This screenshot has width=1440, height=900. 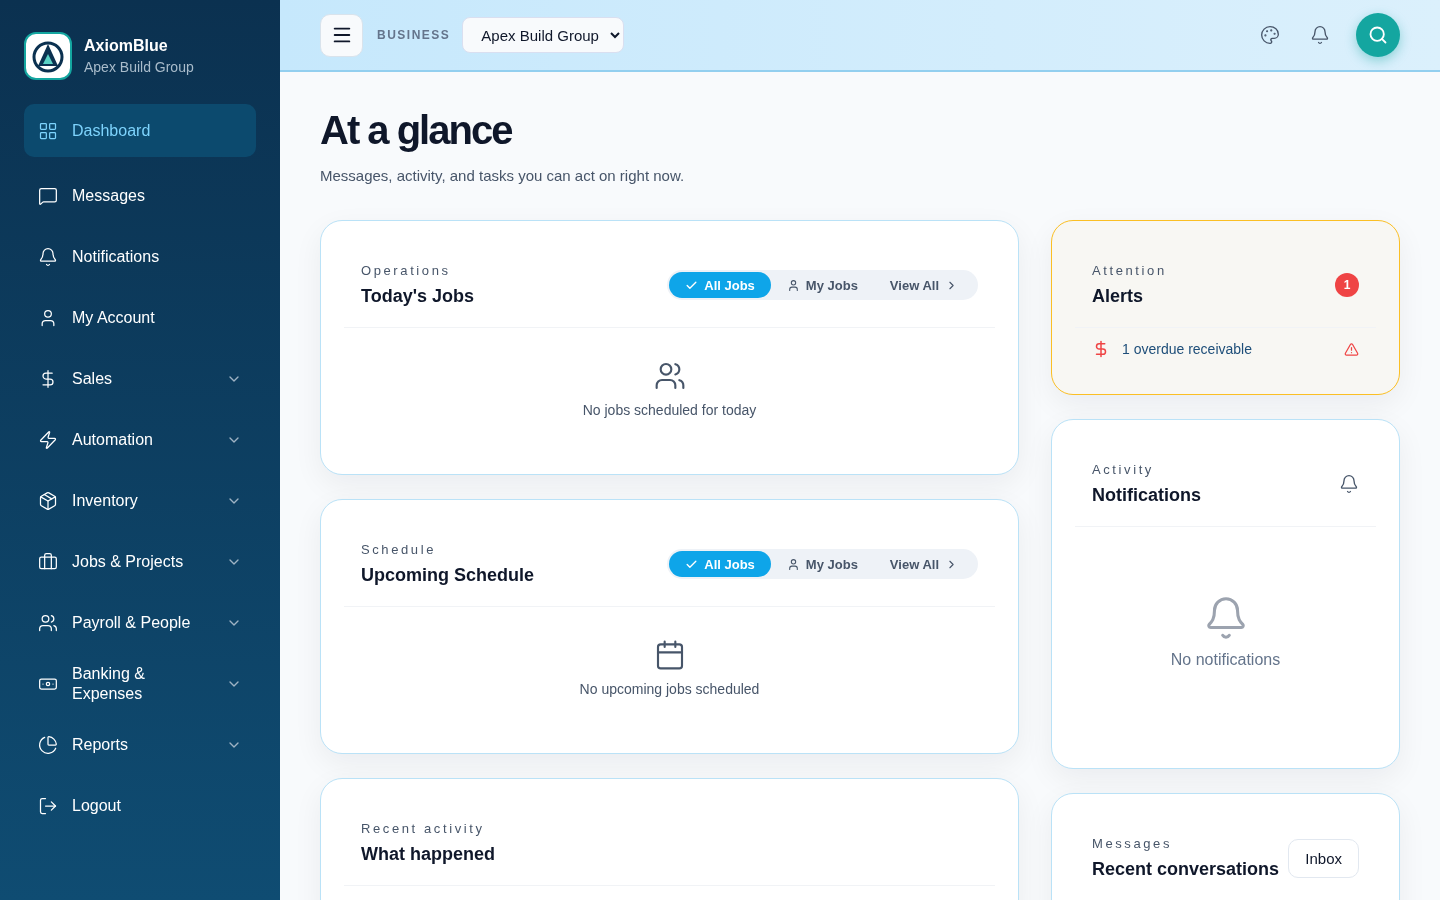 I want to click on logout-icon, so click(x=48, y=805).